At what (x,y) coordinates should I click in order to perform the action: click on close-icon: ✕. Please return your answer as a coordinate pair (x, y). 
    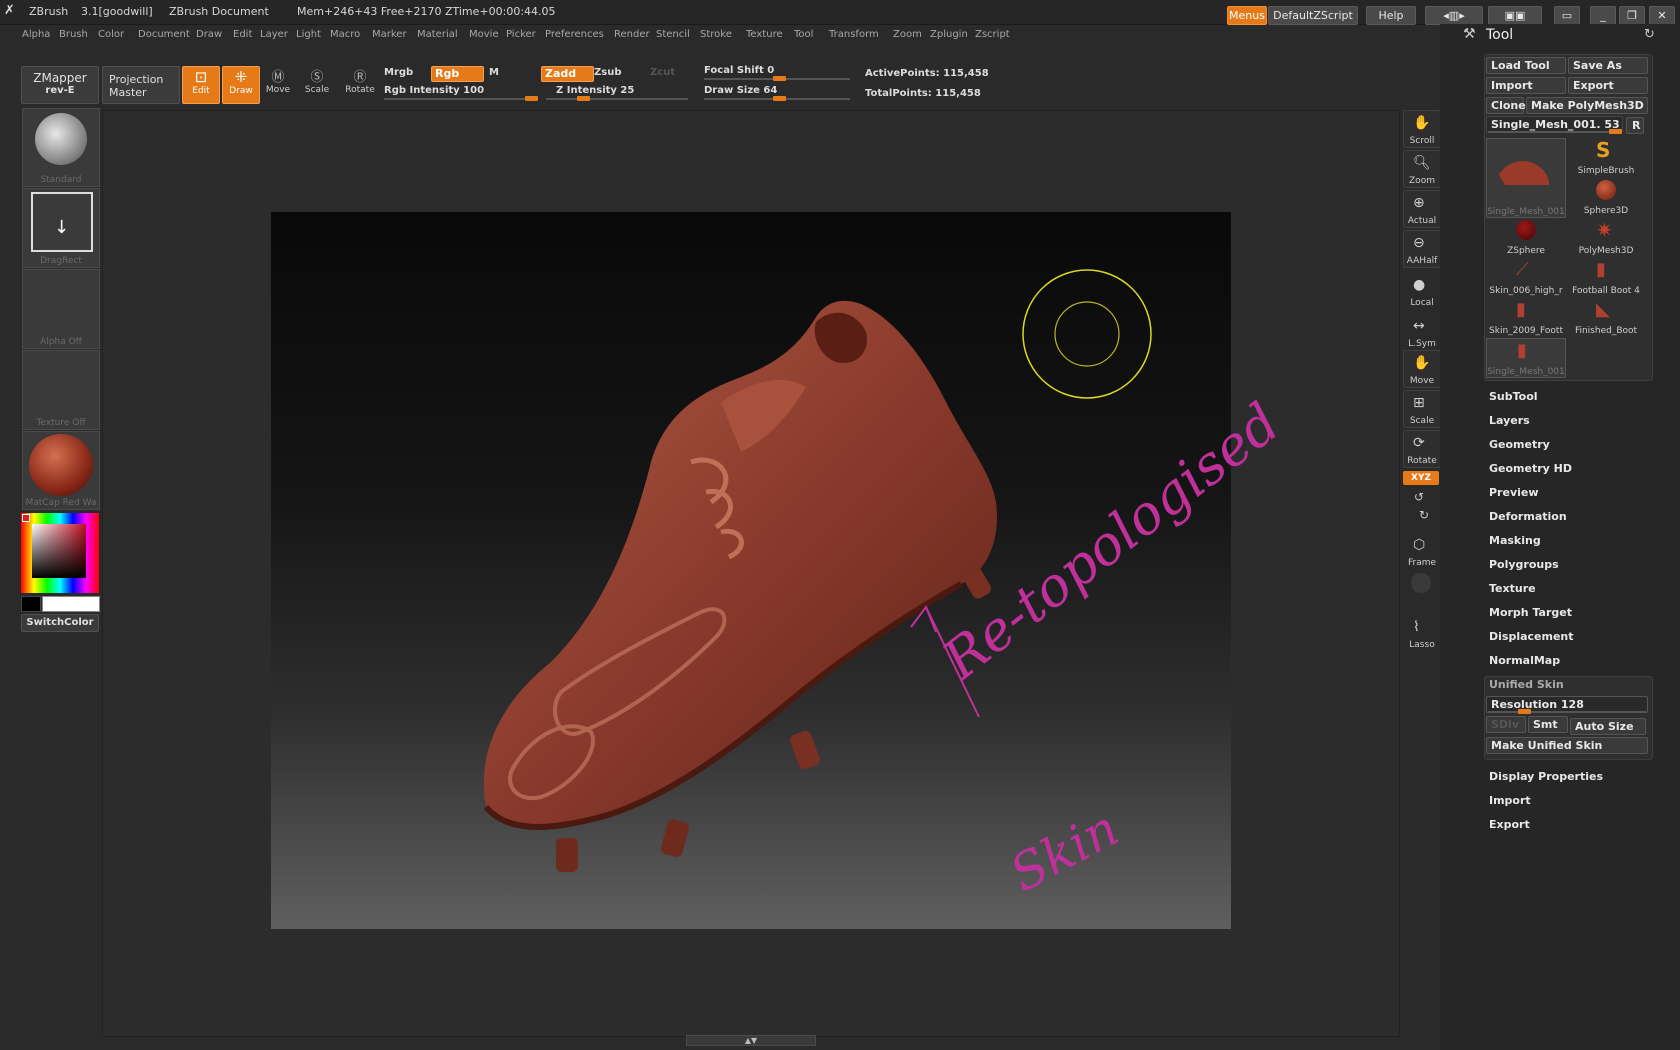
    Looking at the image, I should click on (1662, 15).